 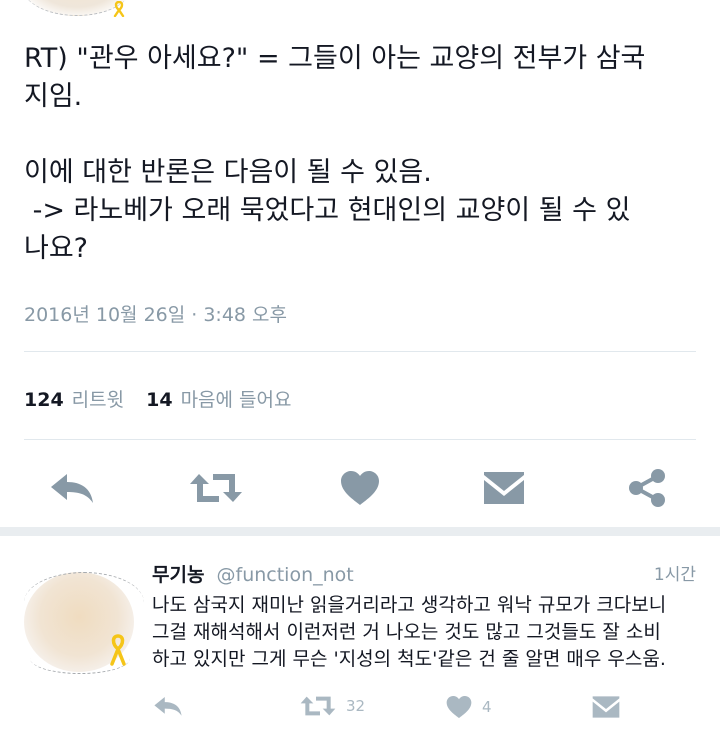 I want to click on reply-author-name: 무기농, so click(x=178, y=575).